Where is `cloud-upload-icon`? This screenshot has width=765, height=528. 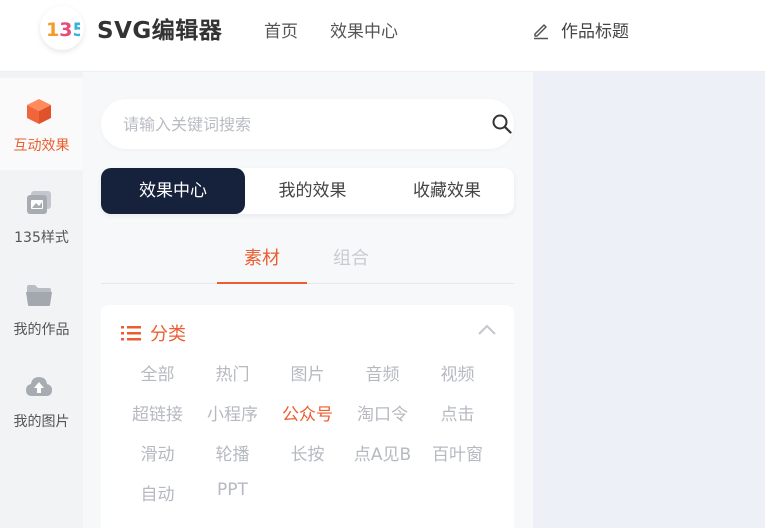
cloud-upload-icon is located at coordinates (39, 386).